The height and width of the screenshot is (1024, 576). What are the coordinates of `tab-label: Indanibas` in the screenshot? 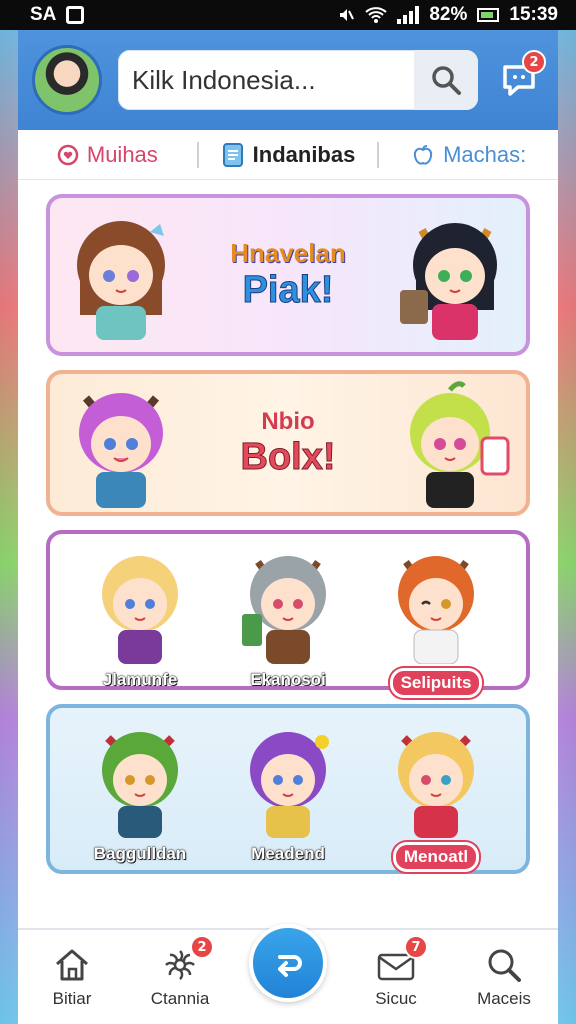 It's located at (304, 154).